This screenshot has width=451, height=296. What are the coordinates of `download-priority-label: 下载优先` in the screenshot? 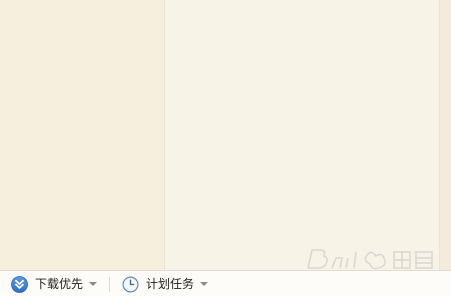 It's located at (59, 284).